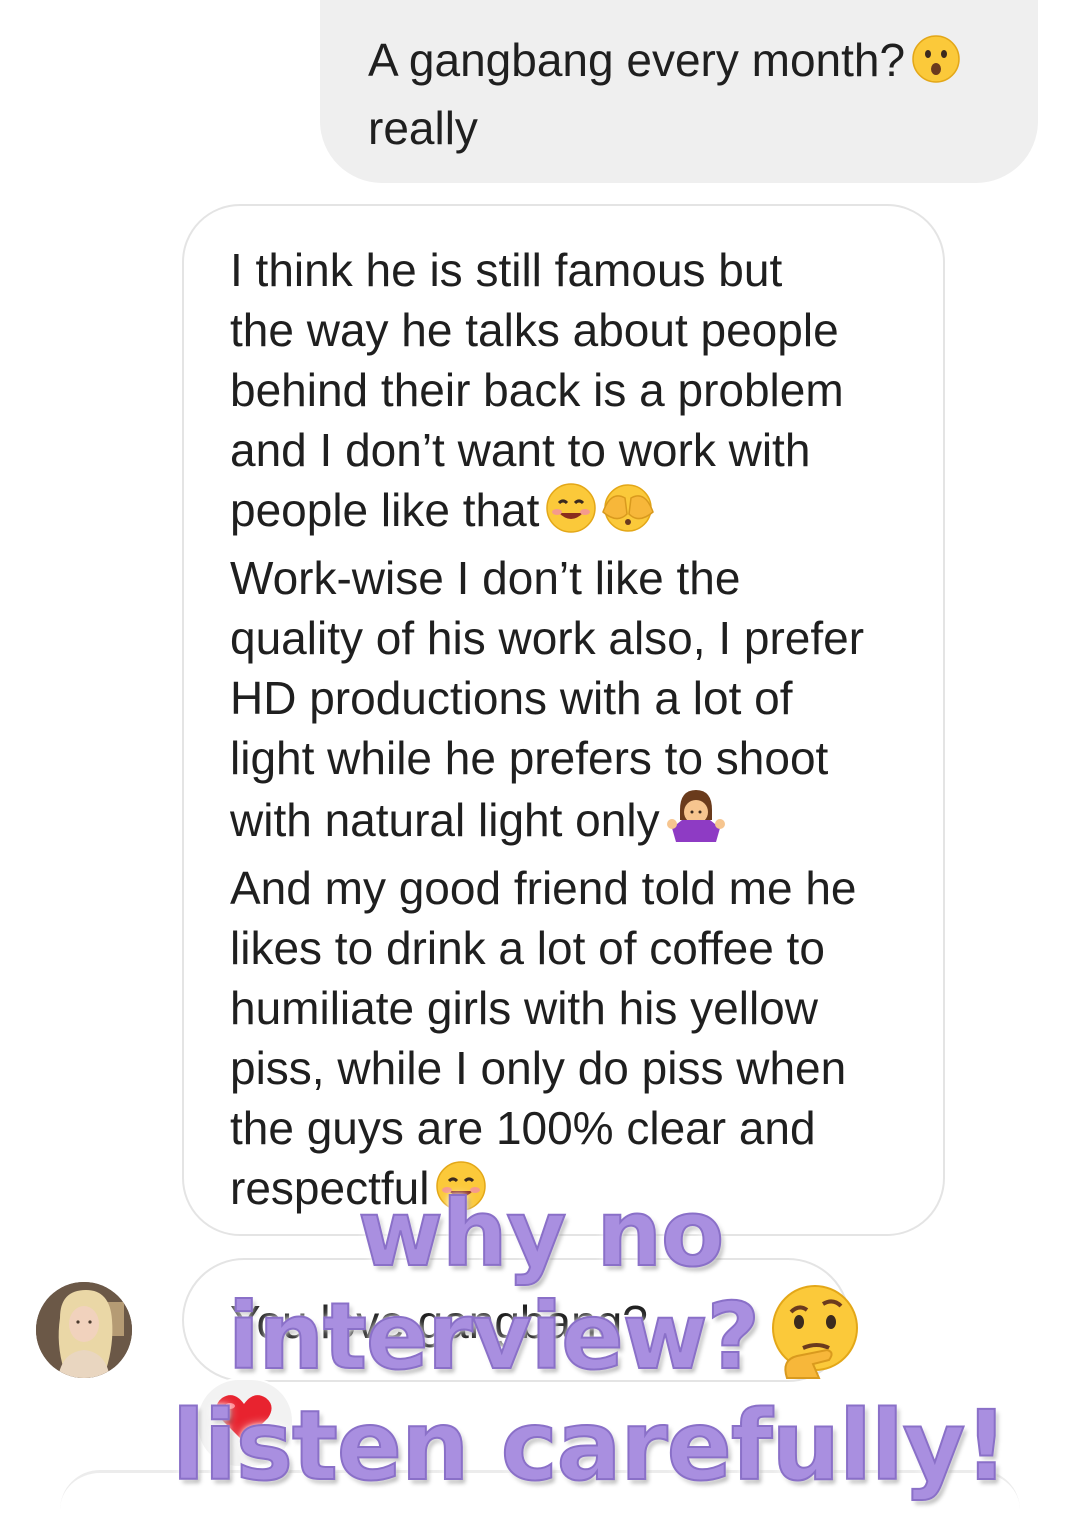 The height and width of the screenshot is (1533, 1080). I want to click on face-with-hand-over-eyes-emoji-icon, so click(628, 515).